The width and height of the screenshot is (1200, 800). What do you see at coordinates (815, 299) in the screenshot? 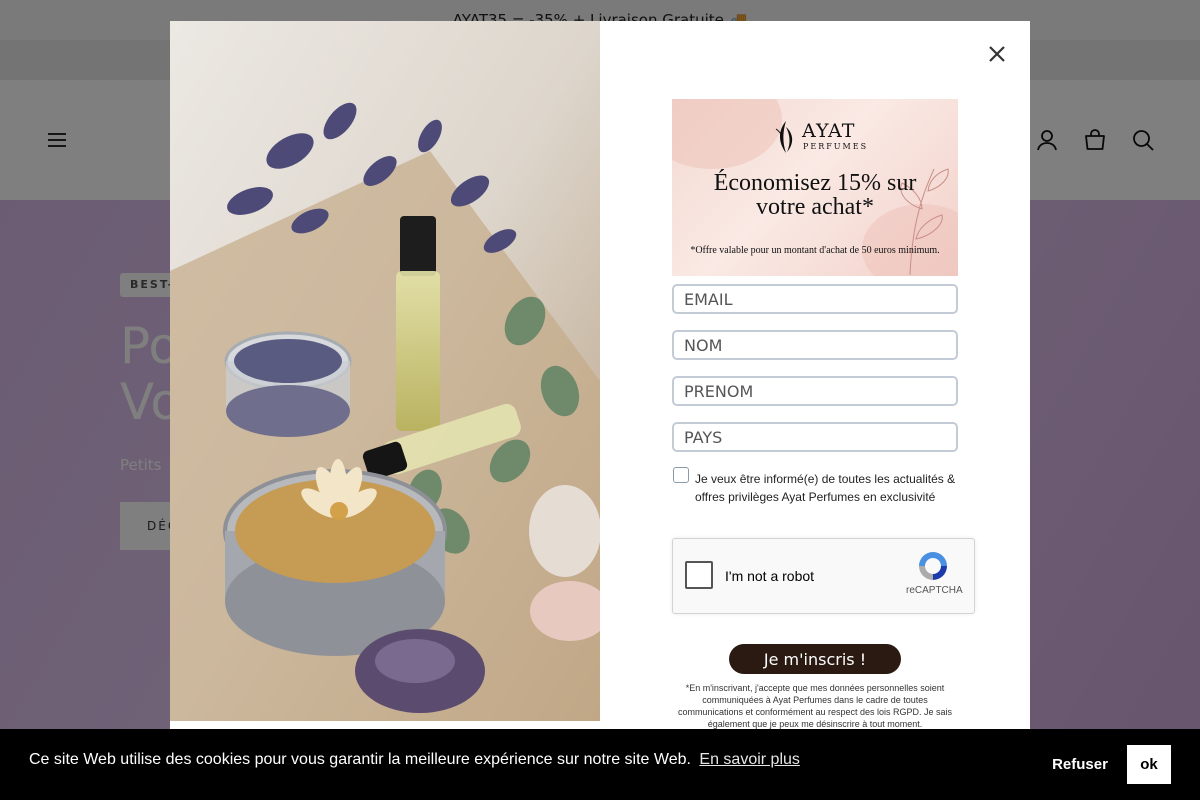
I see `email-field` at bounding box center [815, 299].